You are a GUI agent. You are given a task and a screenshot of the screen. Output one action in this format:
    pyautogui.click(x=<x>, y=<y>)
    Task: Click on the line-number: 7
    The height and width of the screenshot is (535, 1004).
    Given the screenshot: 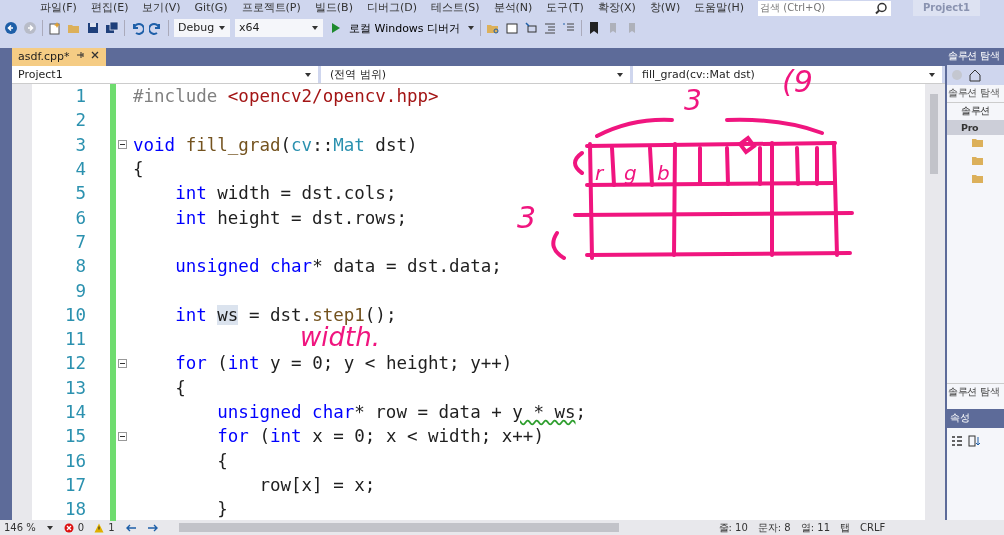 What is the action you would take?
    pyautogui.click(x=80, y=241)
    